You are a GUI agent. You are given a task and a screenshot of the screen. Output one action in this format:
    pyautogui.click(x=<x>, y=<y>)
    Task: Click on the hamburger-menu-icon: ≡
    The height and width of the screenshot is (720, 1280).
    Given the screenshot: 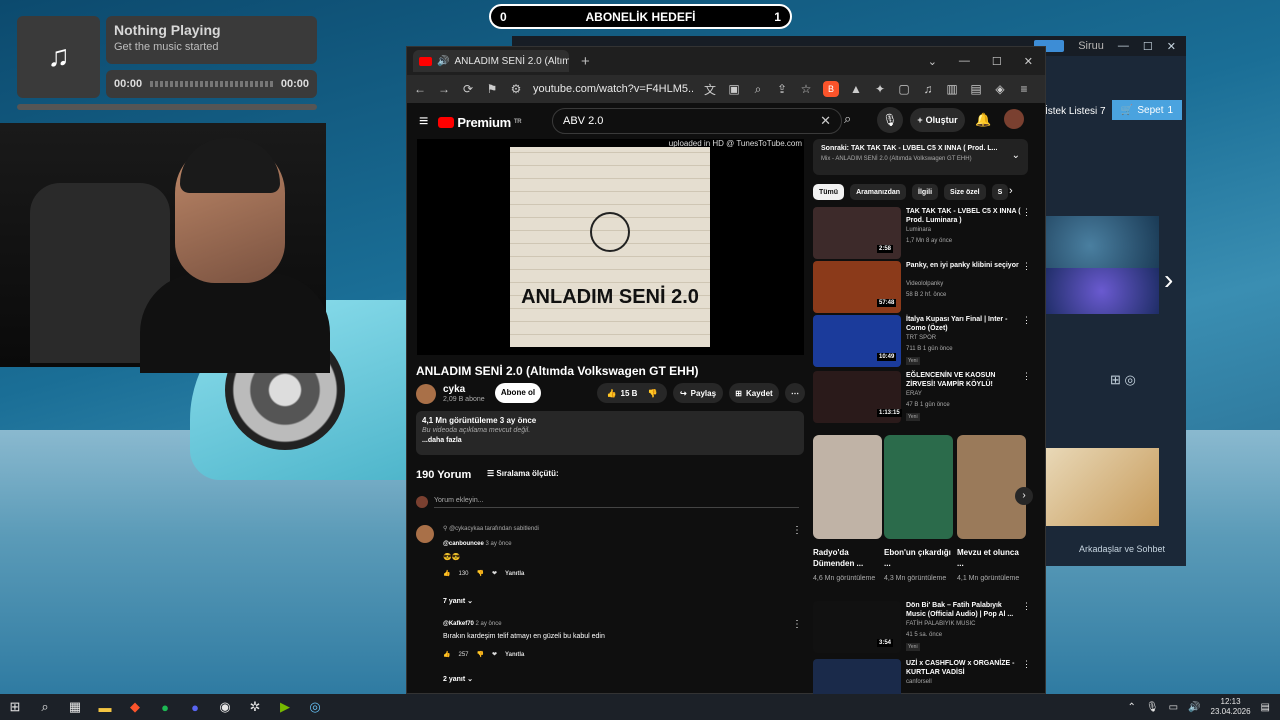 What is the action you would take?
    pyautogui.click(x=423, y=122)
    